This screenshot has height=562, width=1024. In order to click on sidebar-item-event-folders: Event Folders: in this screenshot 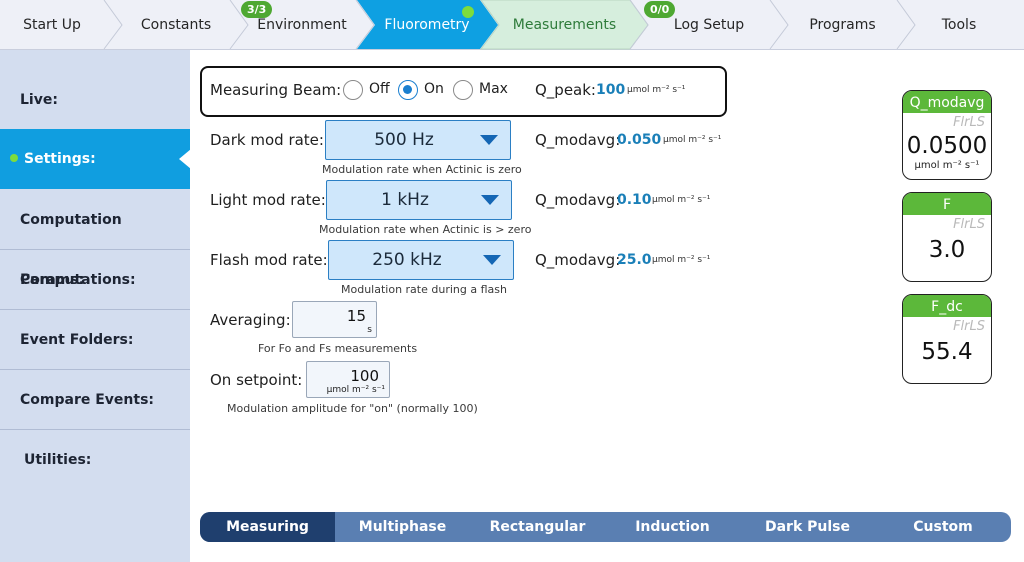, I will do `click(95, 339)`.